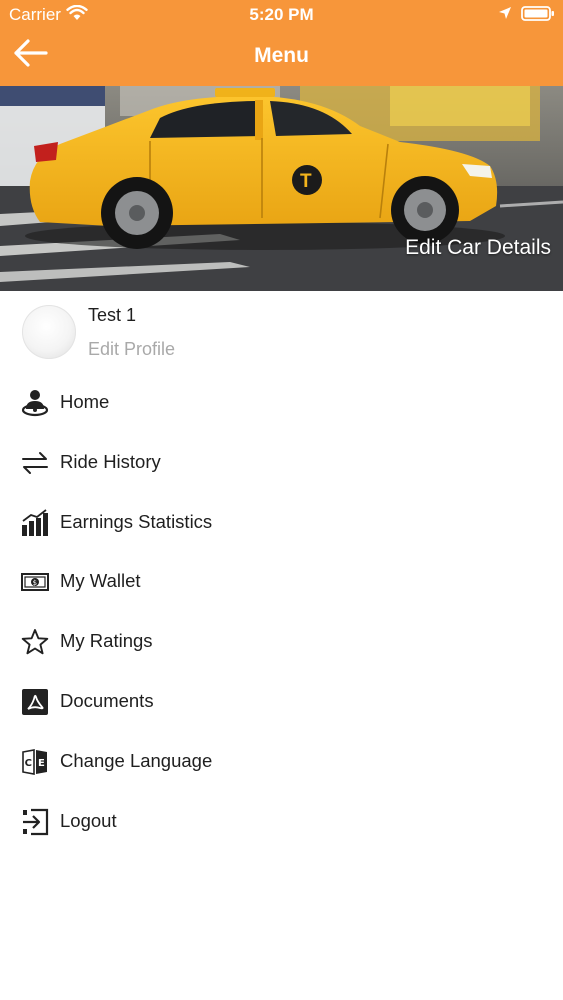  I want to click on menu-item-change-language: C E Change Language, so click(281, 762).